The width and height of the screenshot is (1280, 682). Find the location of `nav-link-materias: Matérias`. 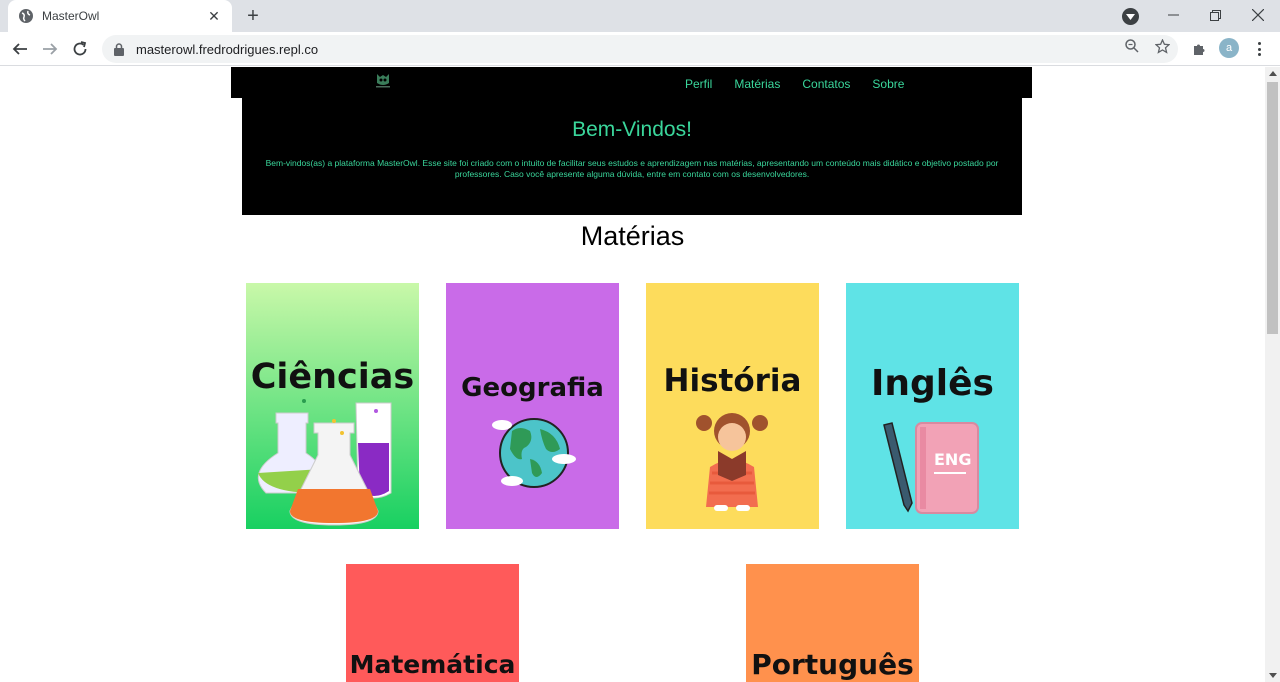

nav-link-materias: Matérias is located at coordinates (757, 84).